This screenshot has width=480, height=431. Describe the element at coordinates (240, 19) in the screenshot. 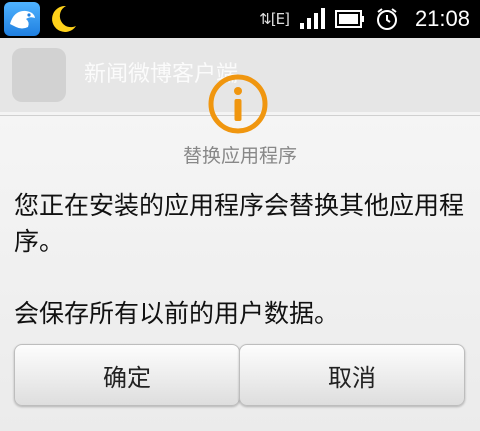

I see `status-bar: ⇅[E] 21:08` at that location.